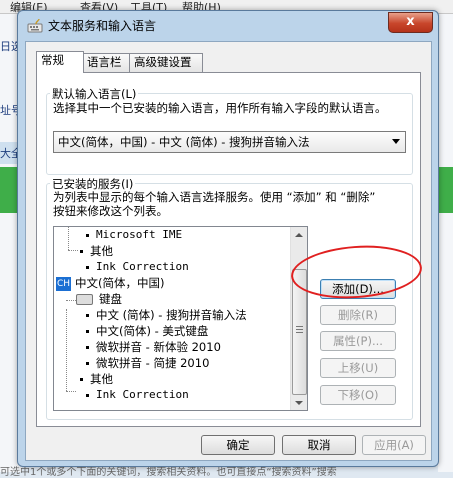 The image size is (453, 478). What do you see at coordinates (394, 445) in the screenshot?
I see `apply-button: 应用(A)` at bounding box center [394, 445].